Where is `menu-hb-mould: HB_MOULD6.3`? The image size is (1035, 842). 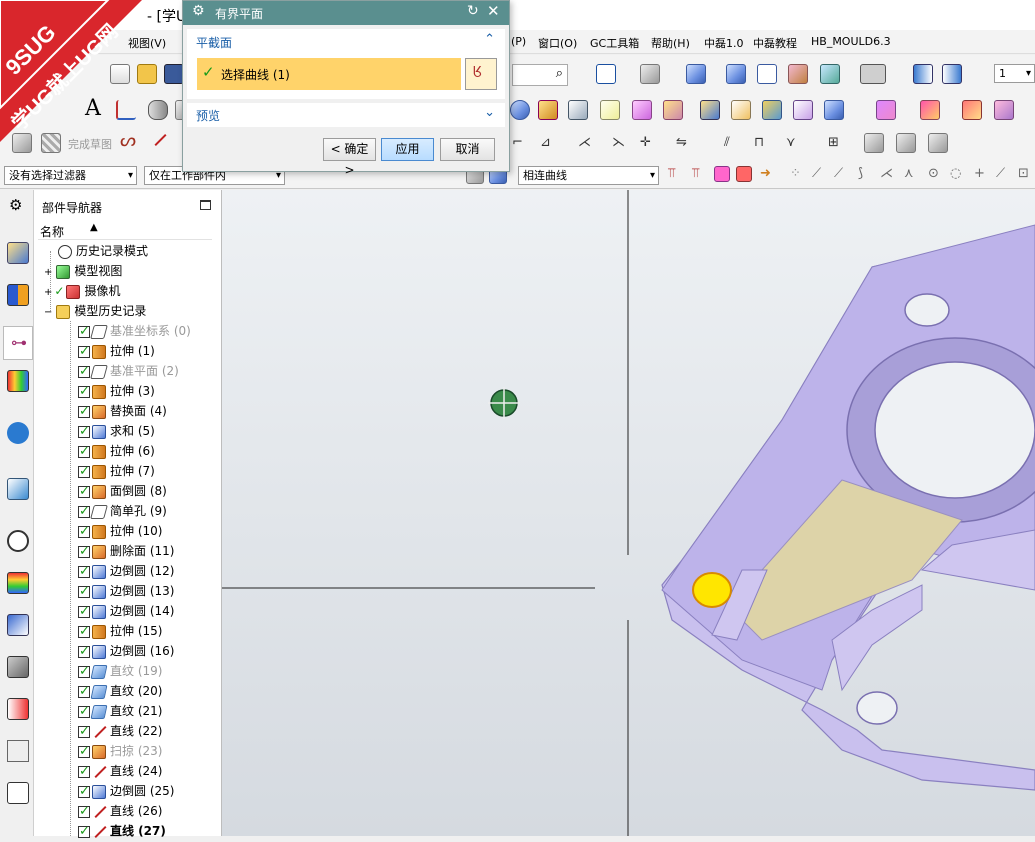 menu-hb-mould: HB_MOULD6.3 is located at coordinates (851, 41).